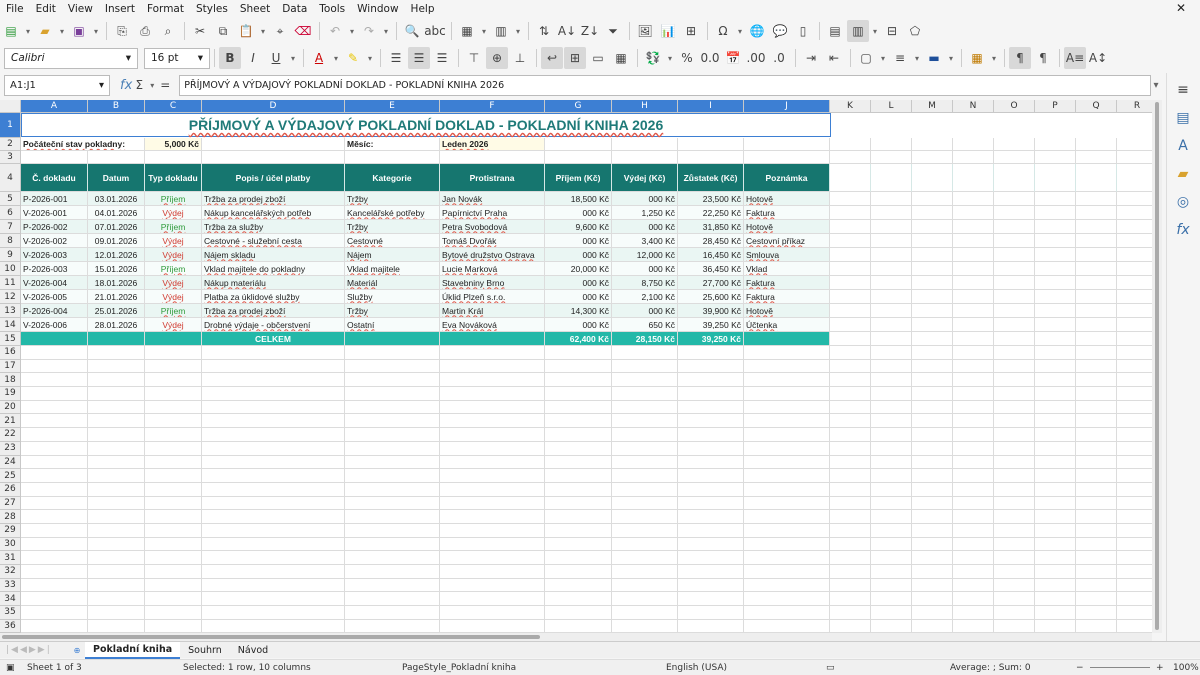  I want to click on conditional-format-dropdown-icon: ▾, so click(994, 58).